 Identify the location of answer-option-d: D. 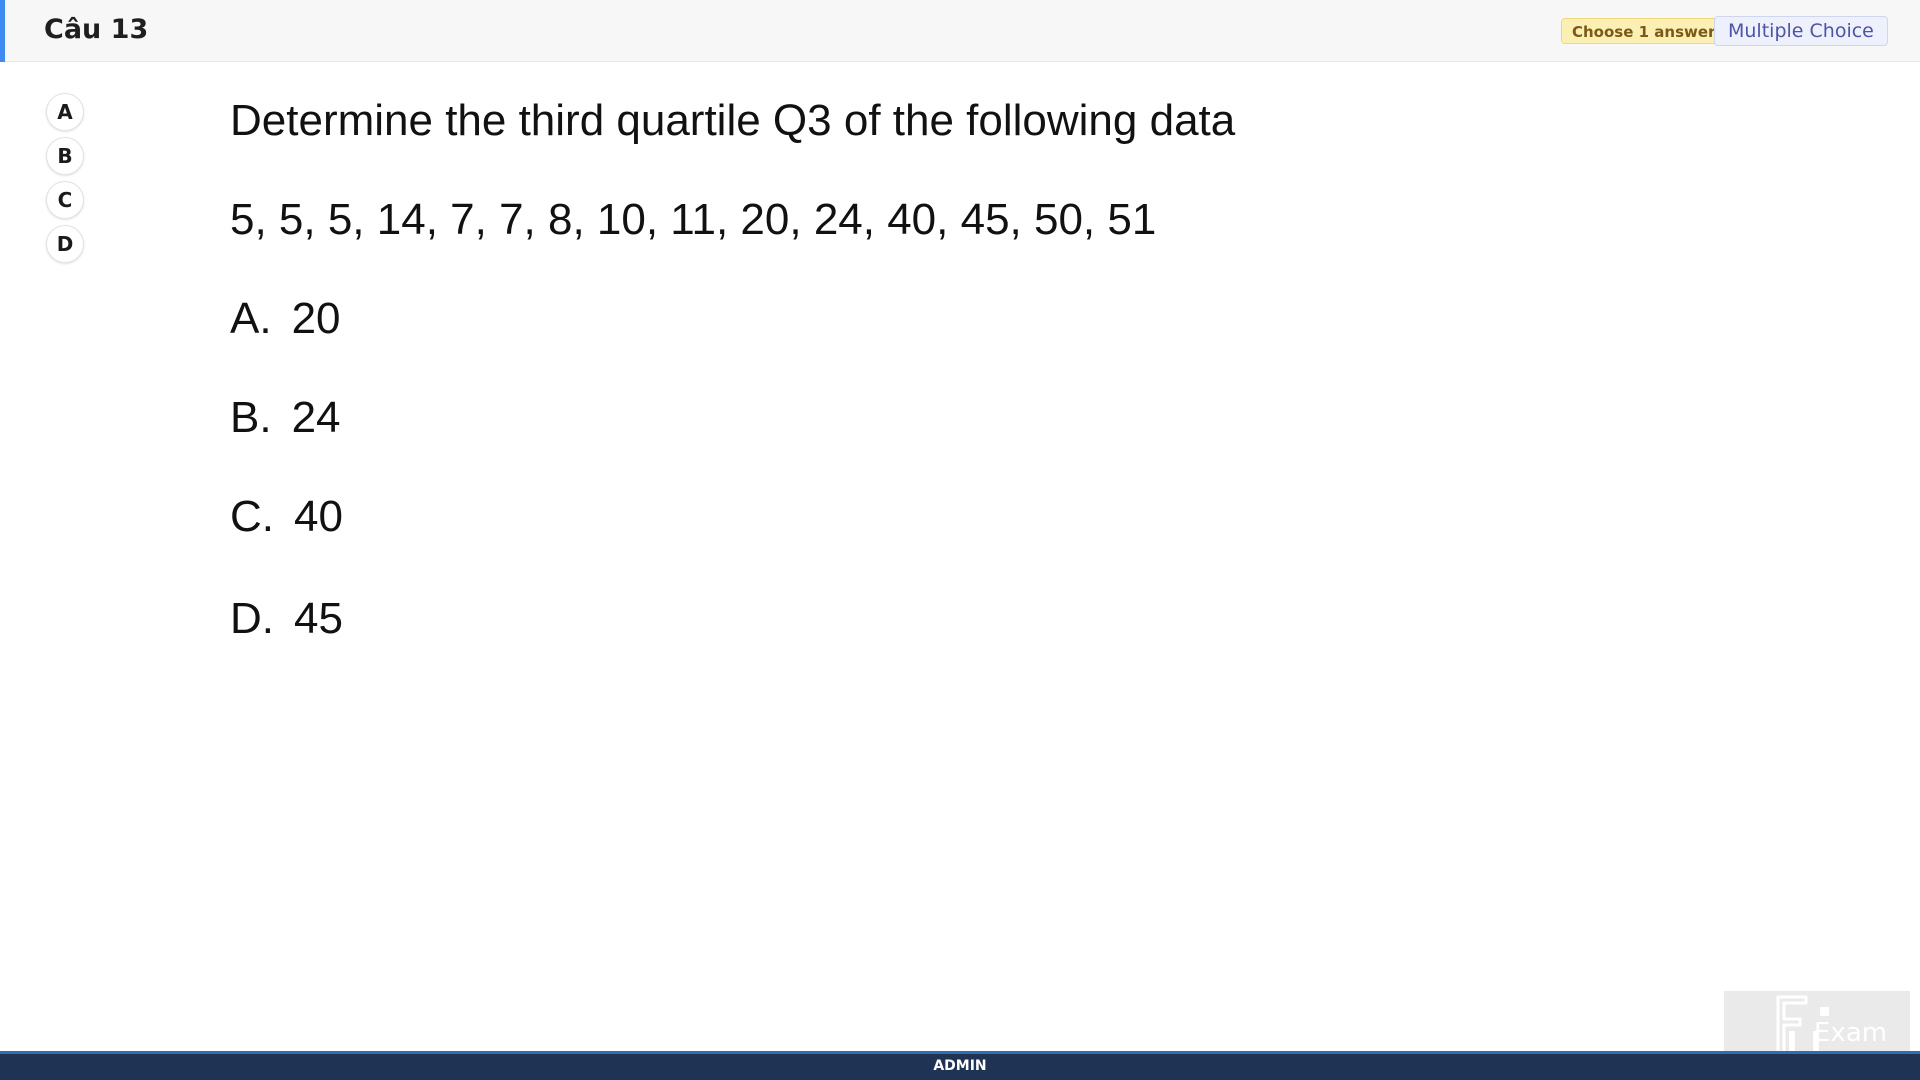
(65, 244).